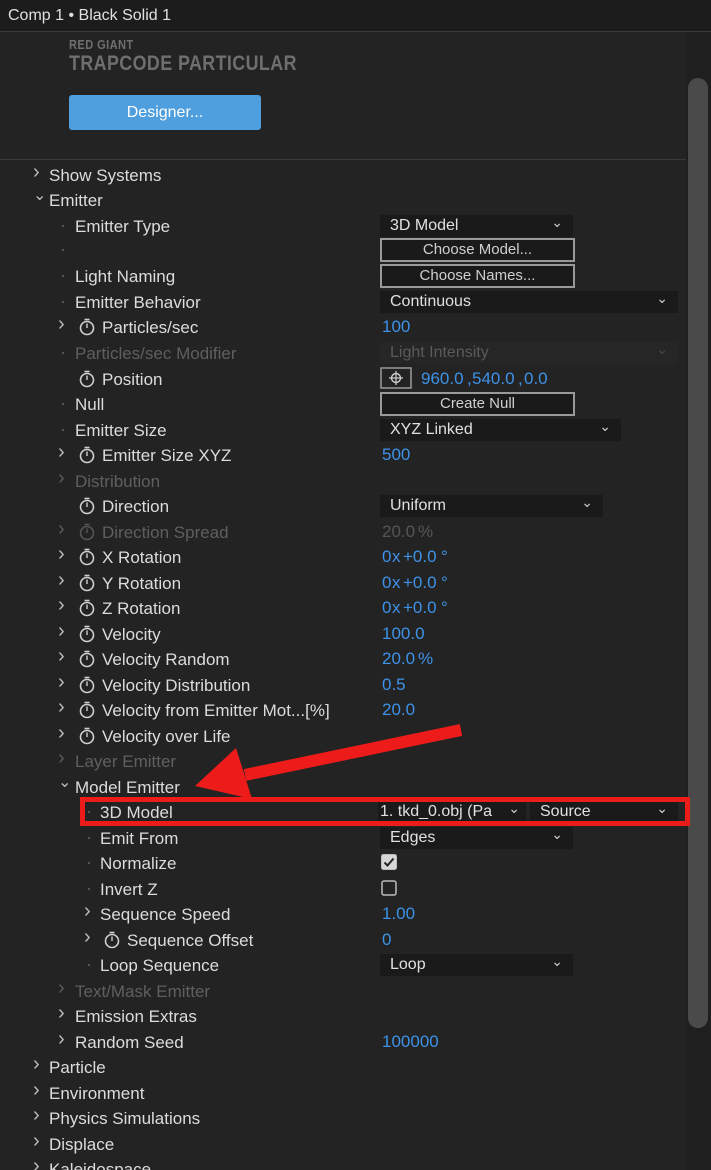  What do you see at coordinates (329, 761) in the screenshot?
I see `annotation-arrow-icon` at bounding box center [329, 761].